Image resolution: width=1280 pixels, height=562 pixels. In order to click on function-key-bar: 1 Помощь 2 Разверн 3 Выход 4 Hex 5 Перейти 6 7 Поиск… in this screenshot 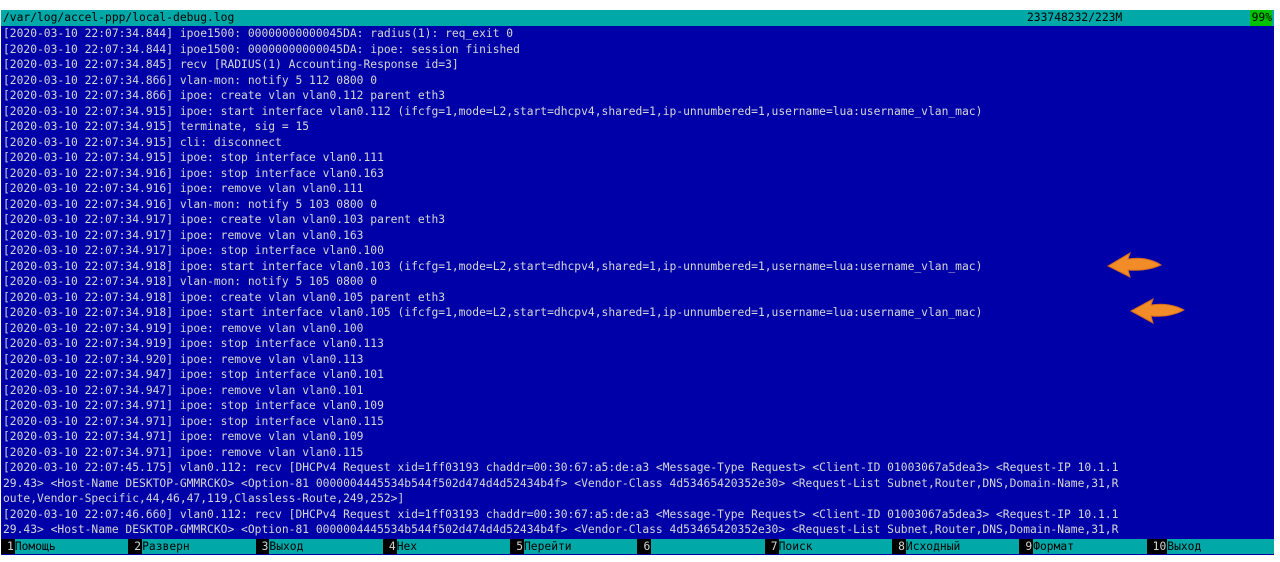, I will do `click(637, 546)`.